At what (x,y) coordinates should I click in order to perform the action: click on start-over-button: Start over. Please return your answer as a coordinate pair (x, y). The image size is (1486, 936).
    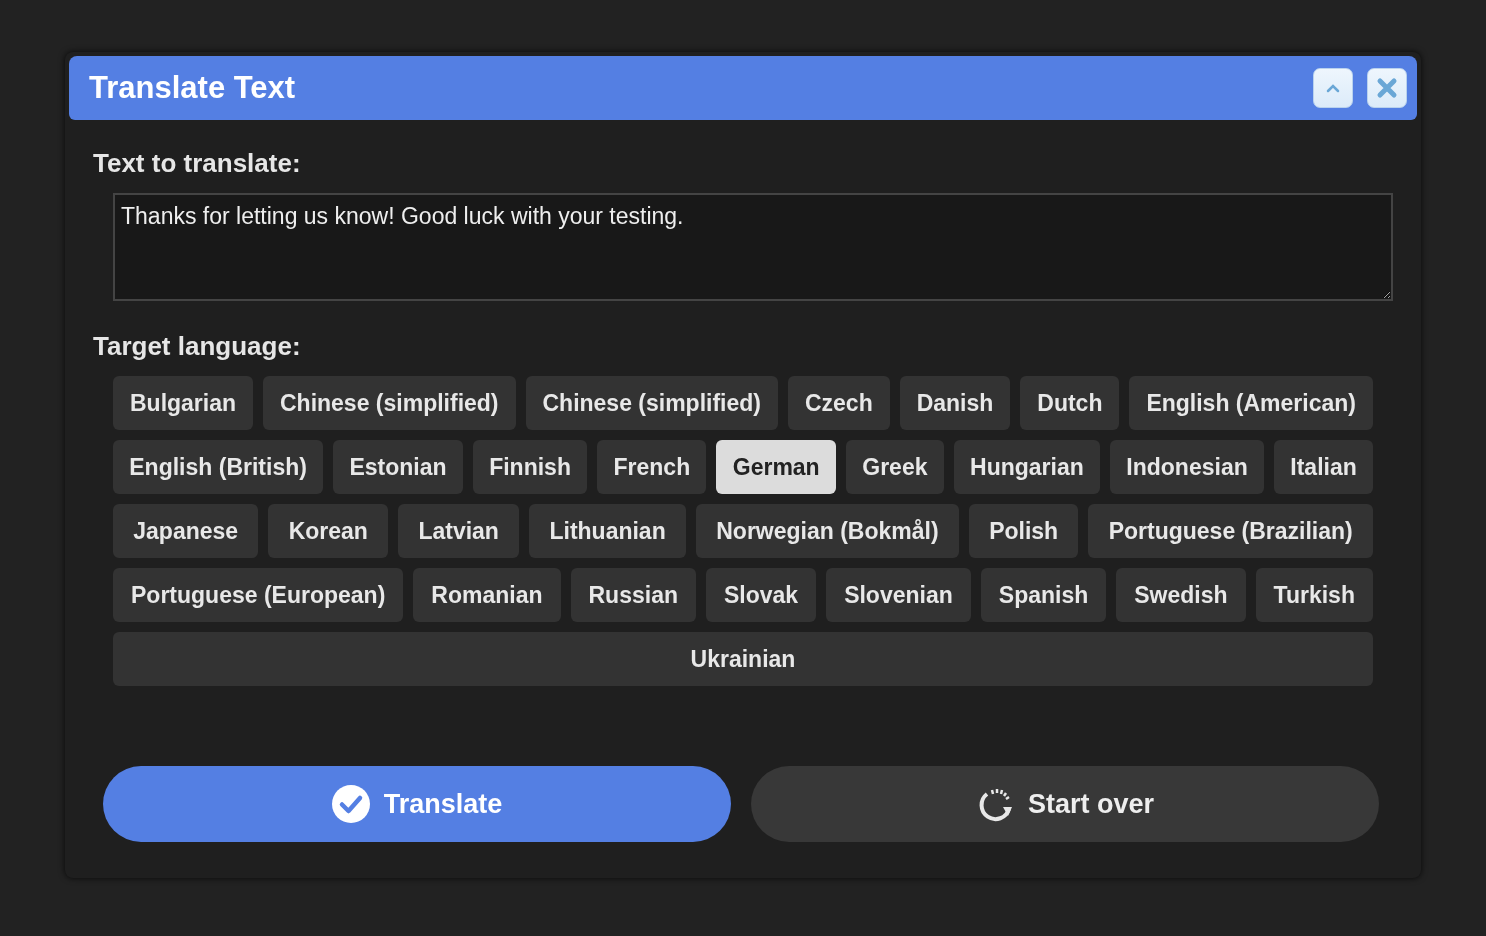
    Looking at the image, I should click on (1065, 804).